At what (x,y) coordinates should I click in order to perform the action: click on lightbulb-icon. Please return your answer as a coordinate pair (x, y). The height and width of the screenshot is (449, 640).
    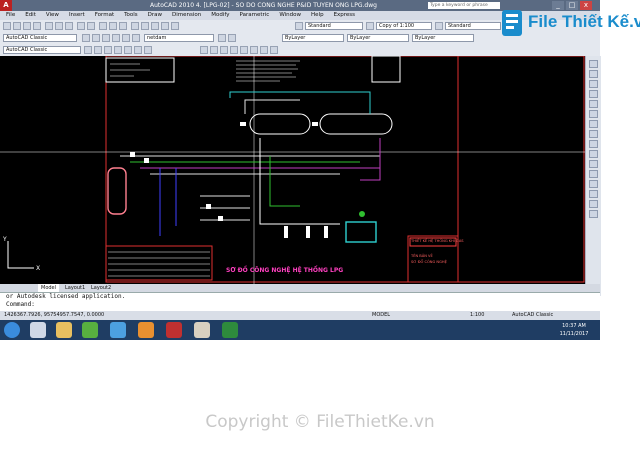
    Looking at the image, I should click on (116, 38).